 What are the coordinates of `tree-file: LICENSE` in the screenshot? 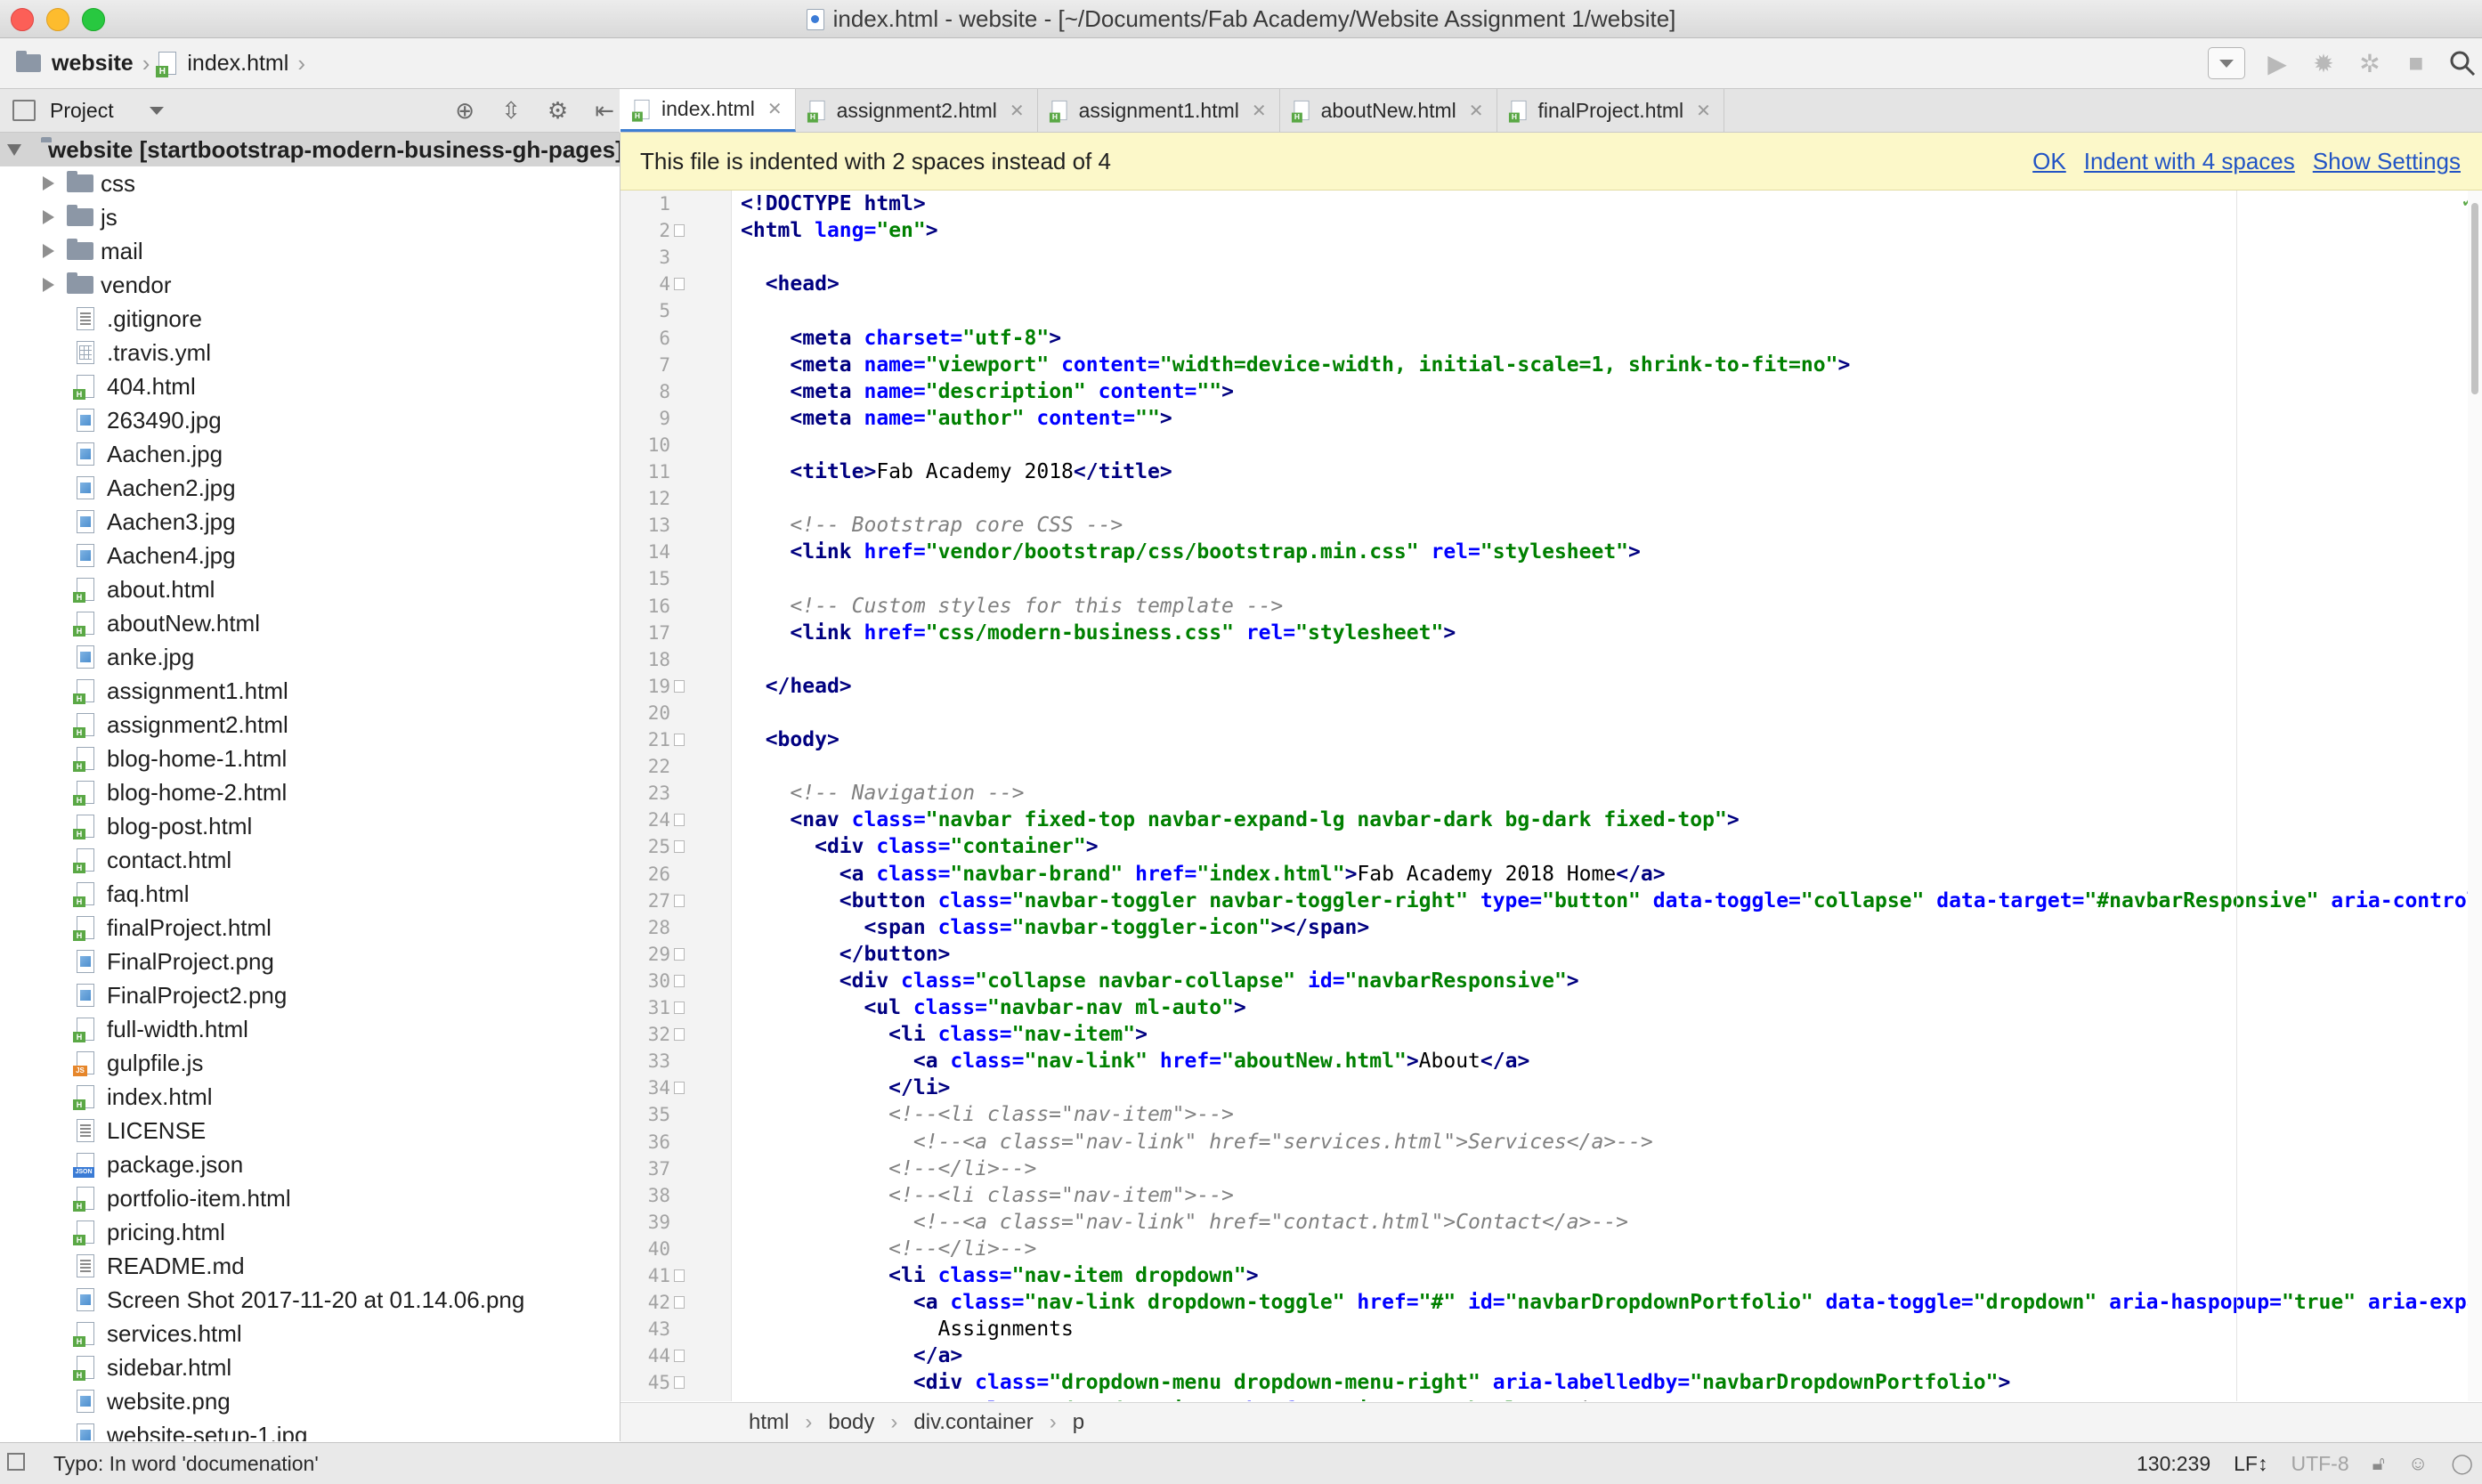 It's located at (310, 1130).